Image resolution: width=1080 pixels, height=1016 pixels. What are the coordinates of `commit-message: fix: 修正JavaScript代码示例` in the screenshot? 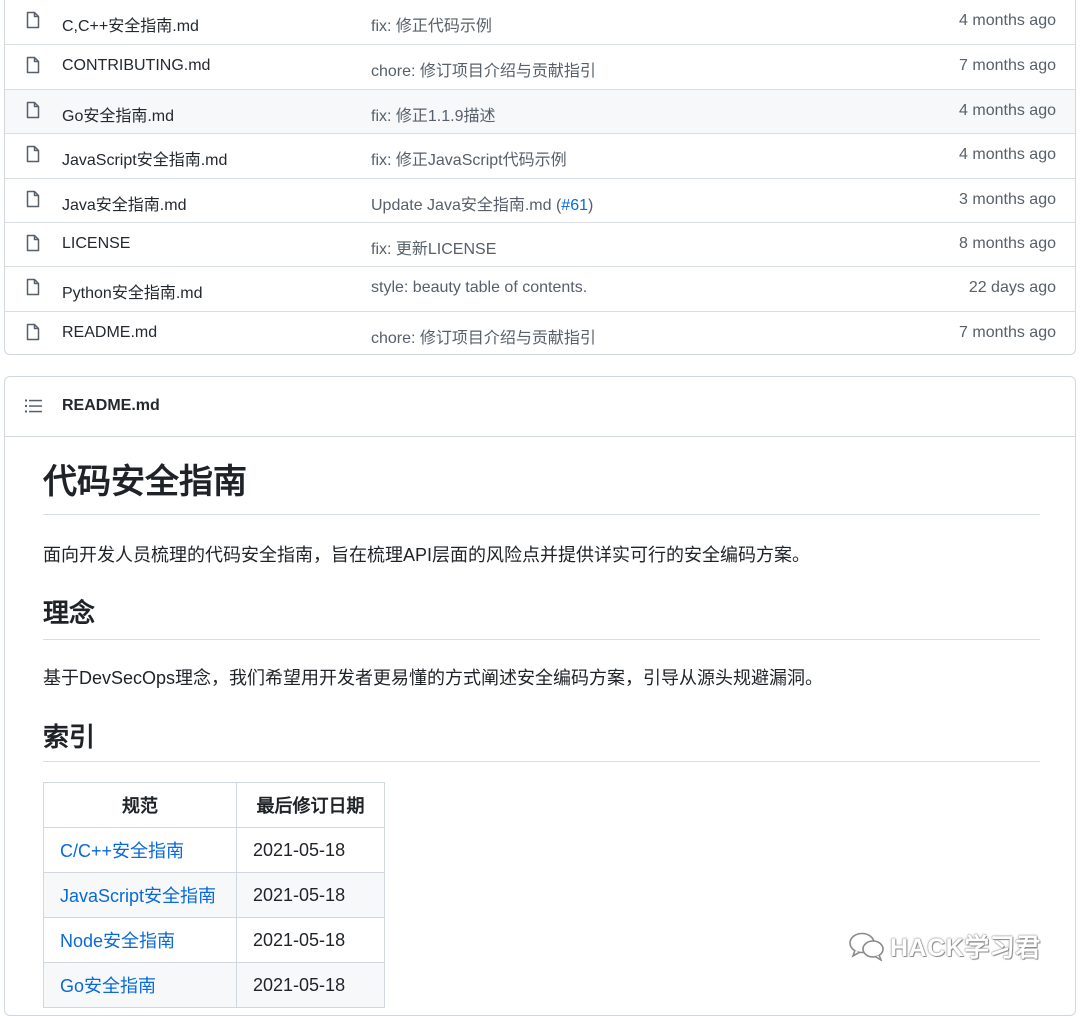 It's located at (469, 158).